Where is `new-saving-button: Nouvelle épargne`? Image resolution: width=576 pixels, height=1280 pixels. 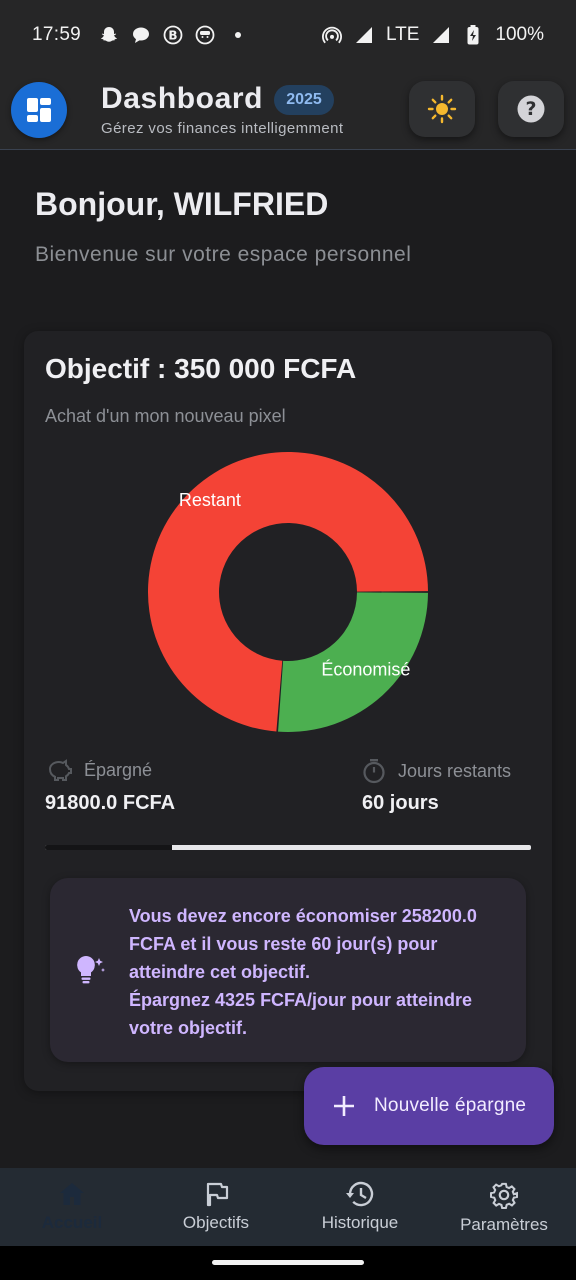 new-saving-button: Nouvelle épargne is located at coordinates (429, 1106).